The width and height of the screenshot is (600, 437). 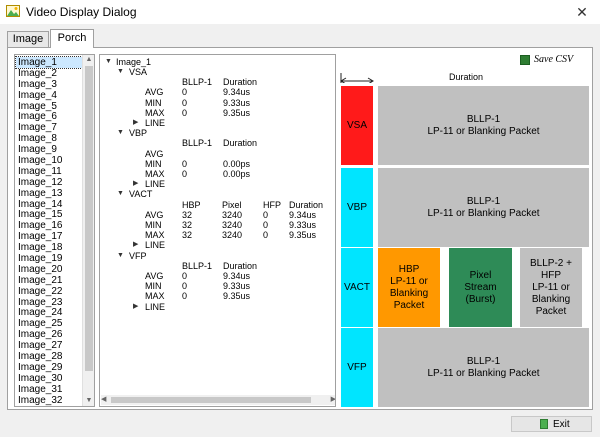 I want to click on list-item: Image_10, so click(x=50, y=160).